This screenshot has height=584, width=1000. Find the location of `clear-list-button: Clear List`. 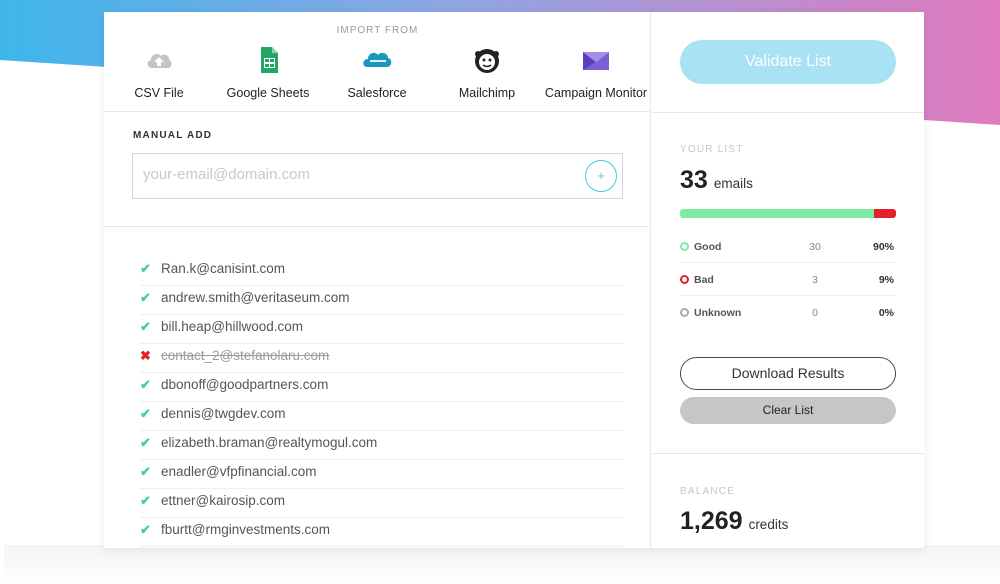

clear-list-button: Clear List is located at coordinates (788, 410).